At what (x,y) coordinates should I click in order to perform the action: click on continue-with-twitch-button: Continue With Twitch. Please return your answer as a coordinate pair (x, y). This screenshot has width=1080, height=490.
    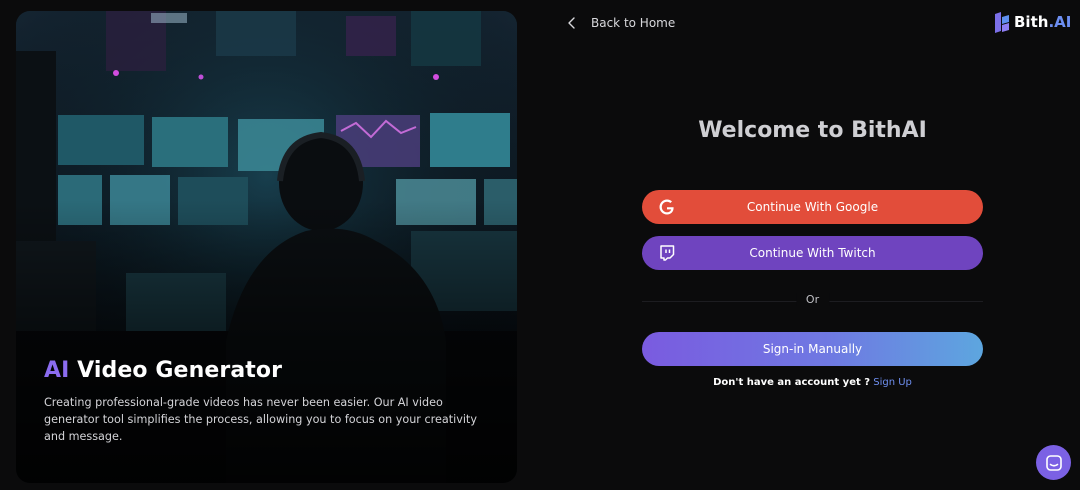
    Looking at the image, I should click on (812, 253).